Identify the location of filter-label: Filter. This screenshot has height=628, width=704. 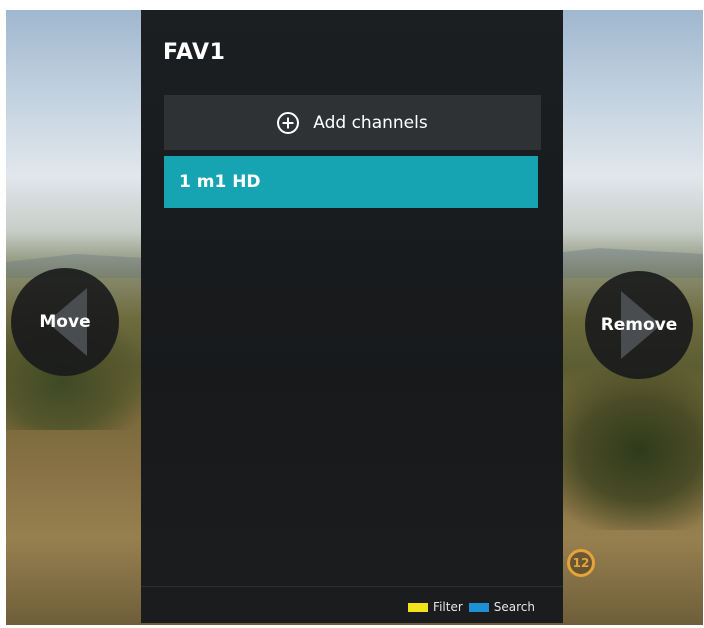
(448, 607).